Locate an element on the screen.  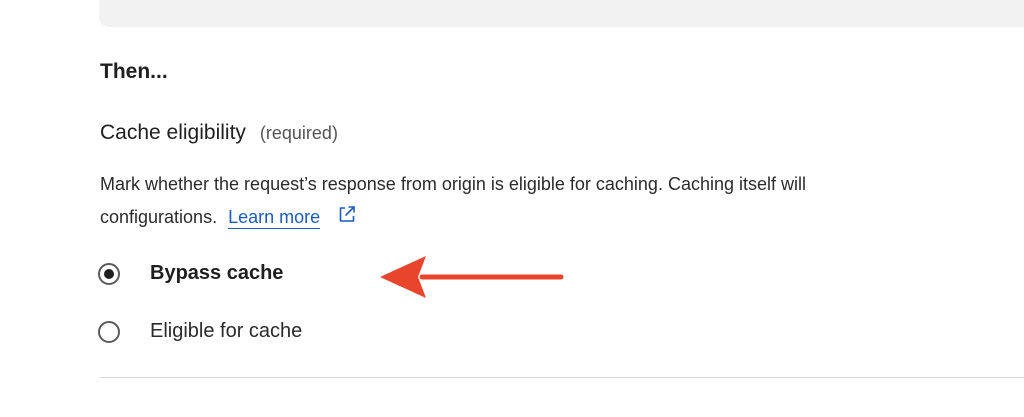
eligible-for-cache-label: Eligible for cache is located at coordinates (226, 331).